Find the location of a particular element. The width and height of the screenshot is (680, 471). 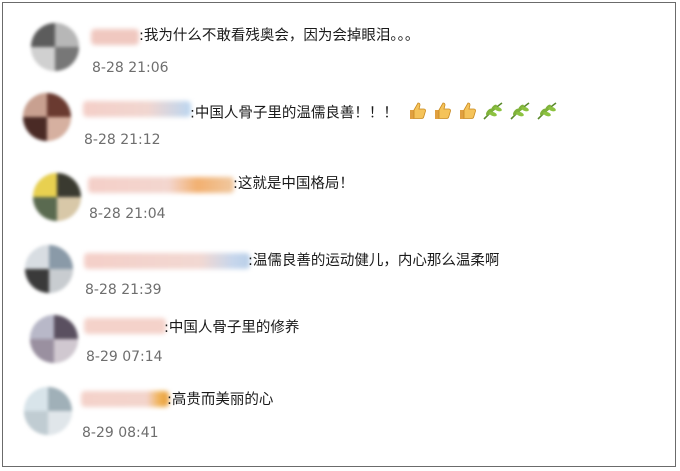

comment-text-row: :中国人骨子里的温儒良善！！！ is located at coordinates (374, 113).